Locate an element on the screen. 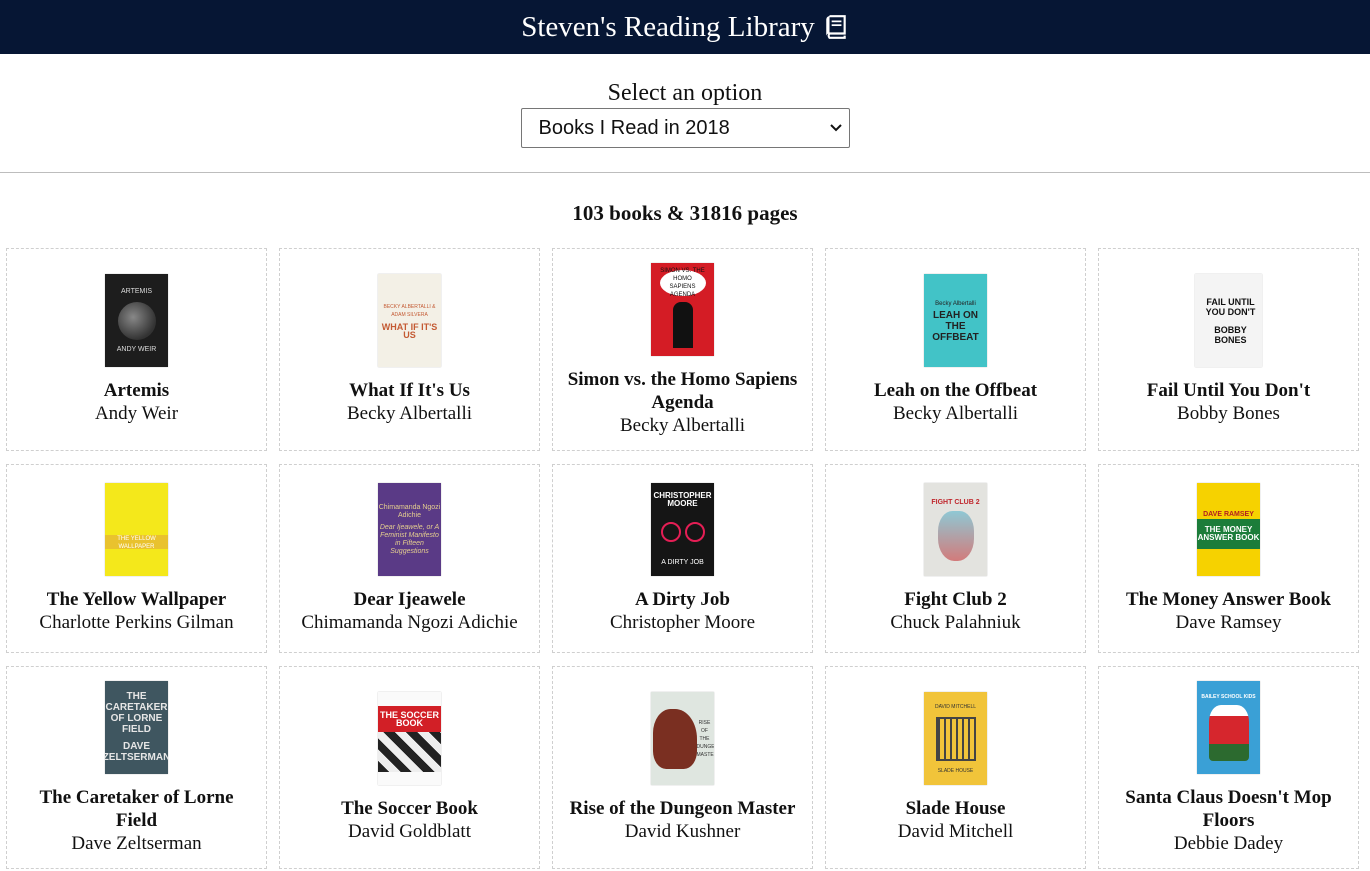  app-header: Steven's Reading Library is located at coordinates (685, 27).